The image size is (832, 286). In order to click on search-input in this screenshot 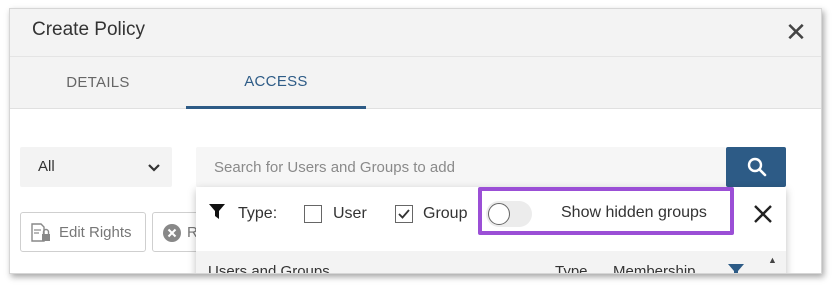, I will do `click(461, 167)`.